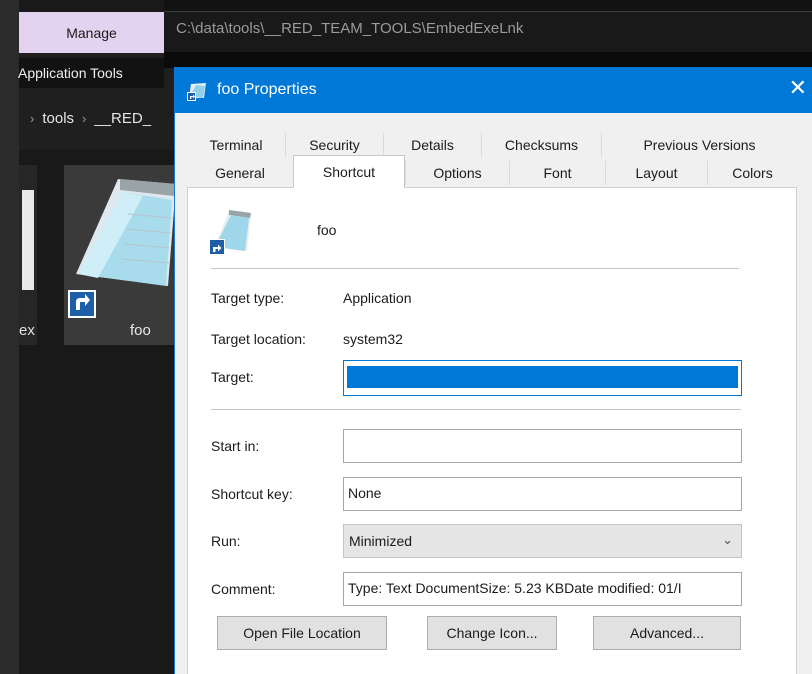  What do you see at coordinates (334, 145) in the screenshot?
I see `tab-security: Security` at bounding box center [334, 145].